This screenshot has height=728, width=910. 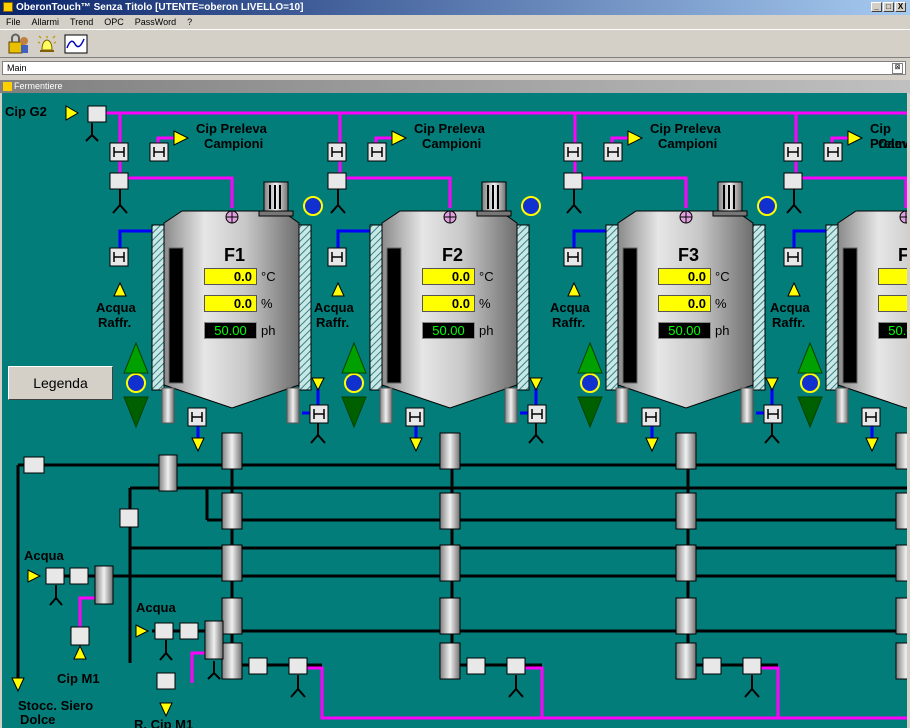 What do you see at coordinates (900, 7) in the screenshot?
I see `close-button: X` at bounding box center [900, 7].